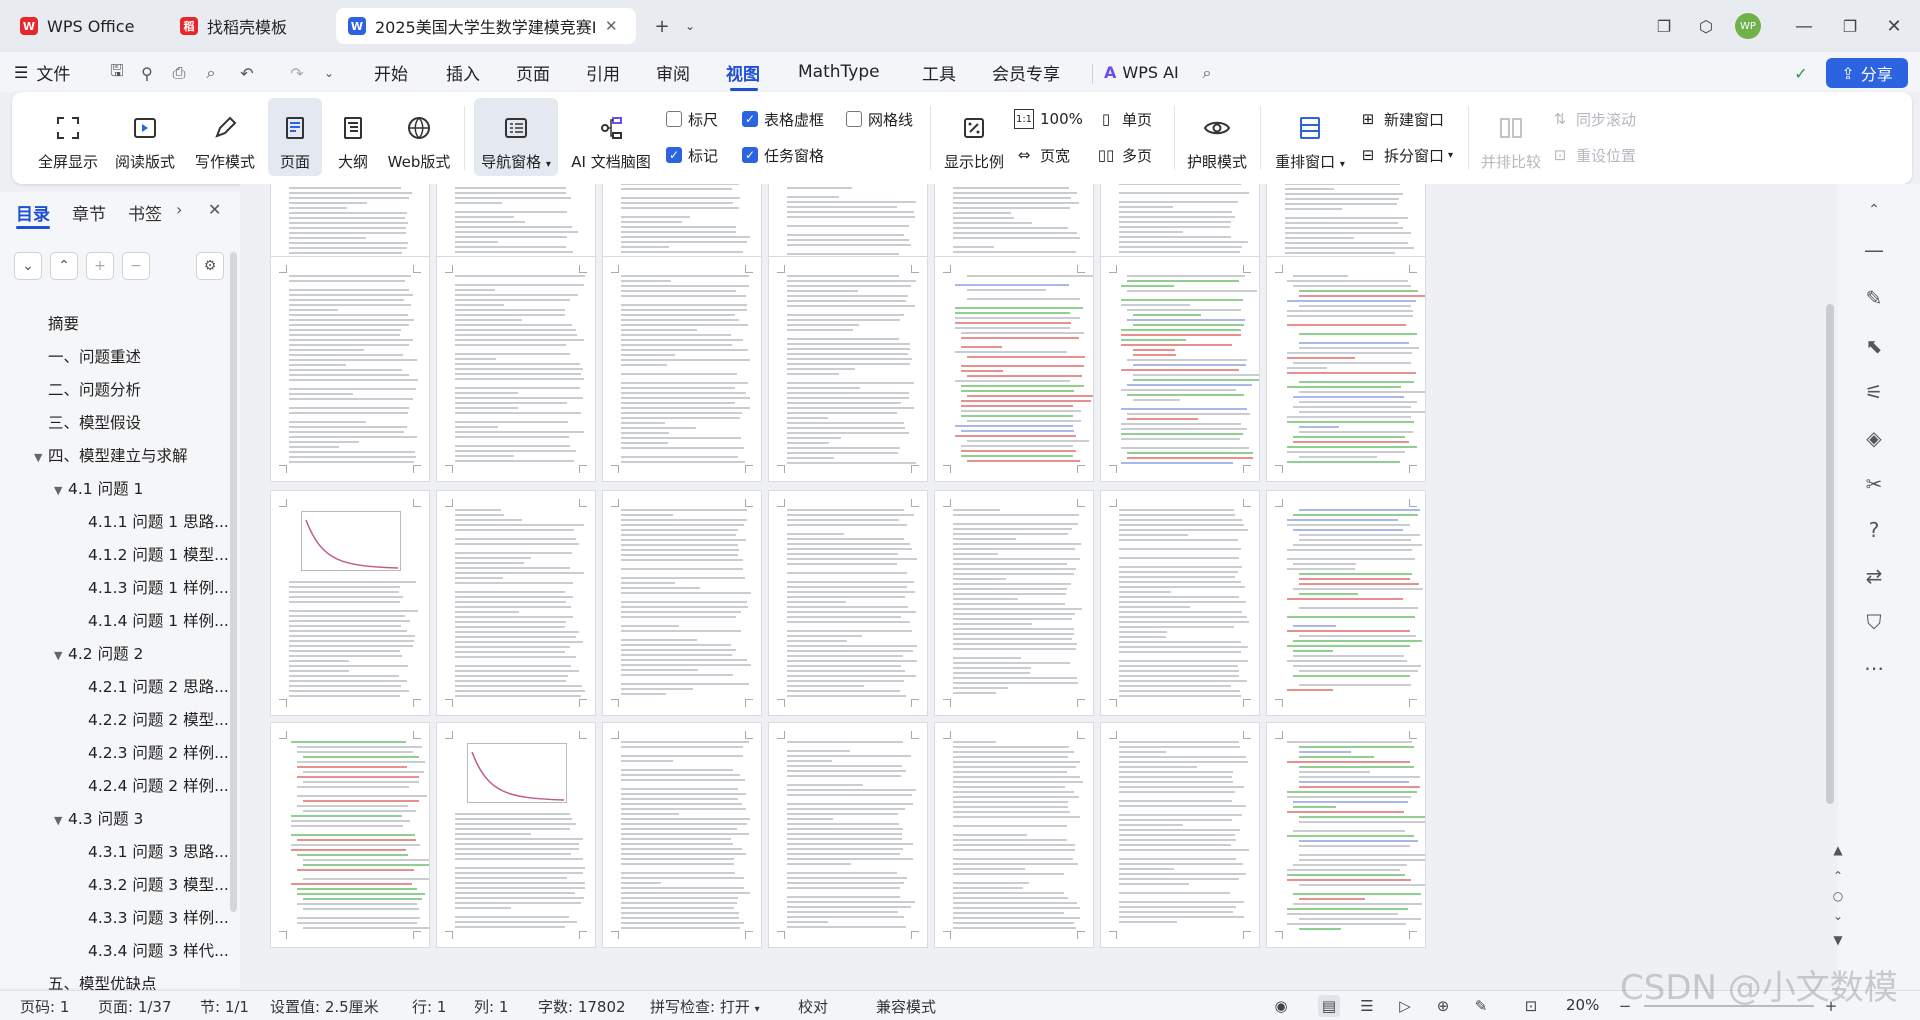 This screenshot has width=1920, height=1020. What do you see at coordinates (248, 26) in the screenshot?
I see `tab-docer-template: 稻 找稻壳模板` at bounding box center [248, 26].